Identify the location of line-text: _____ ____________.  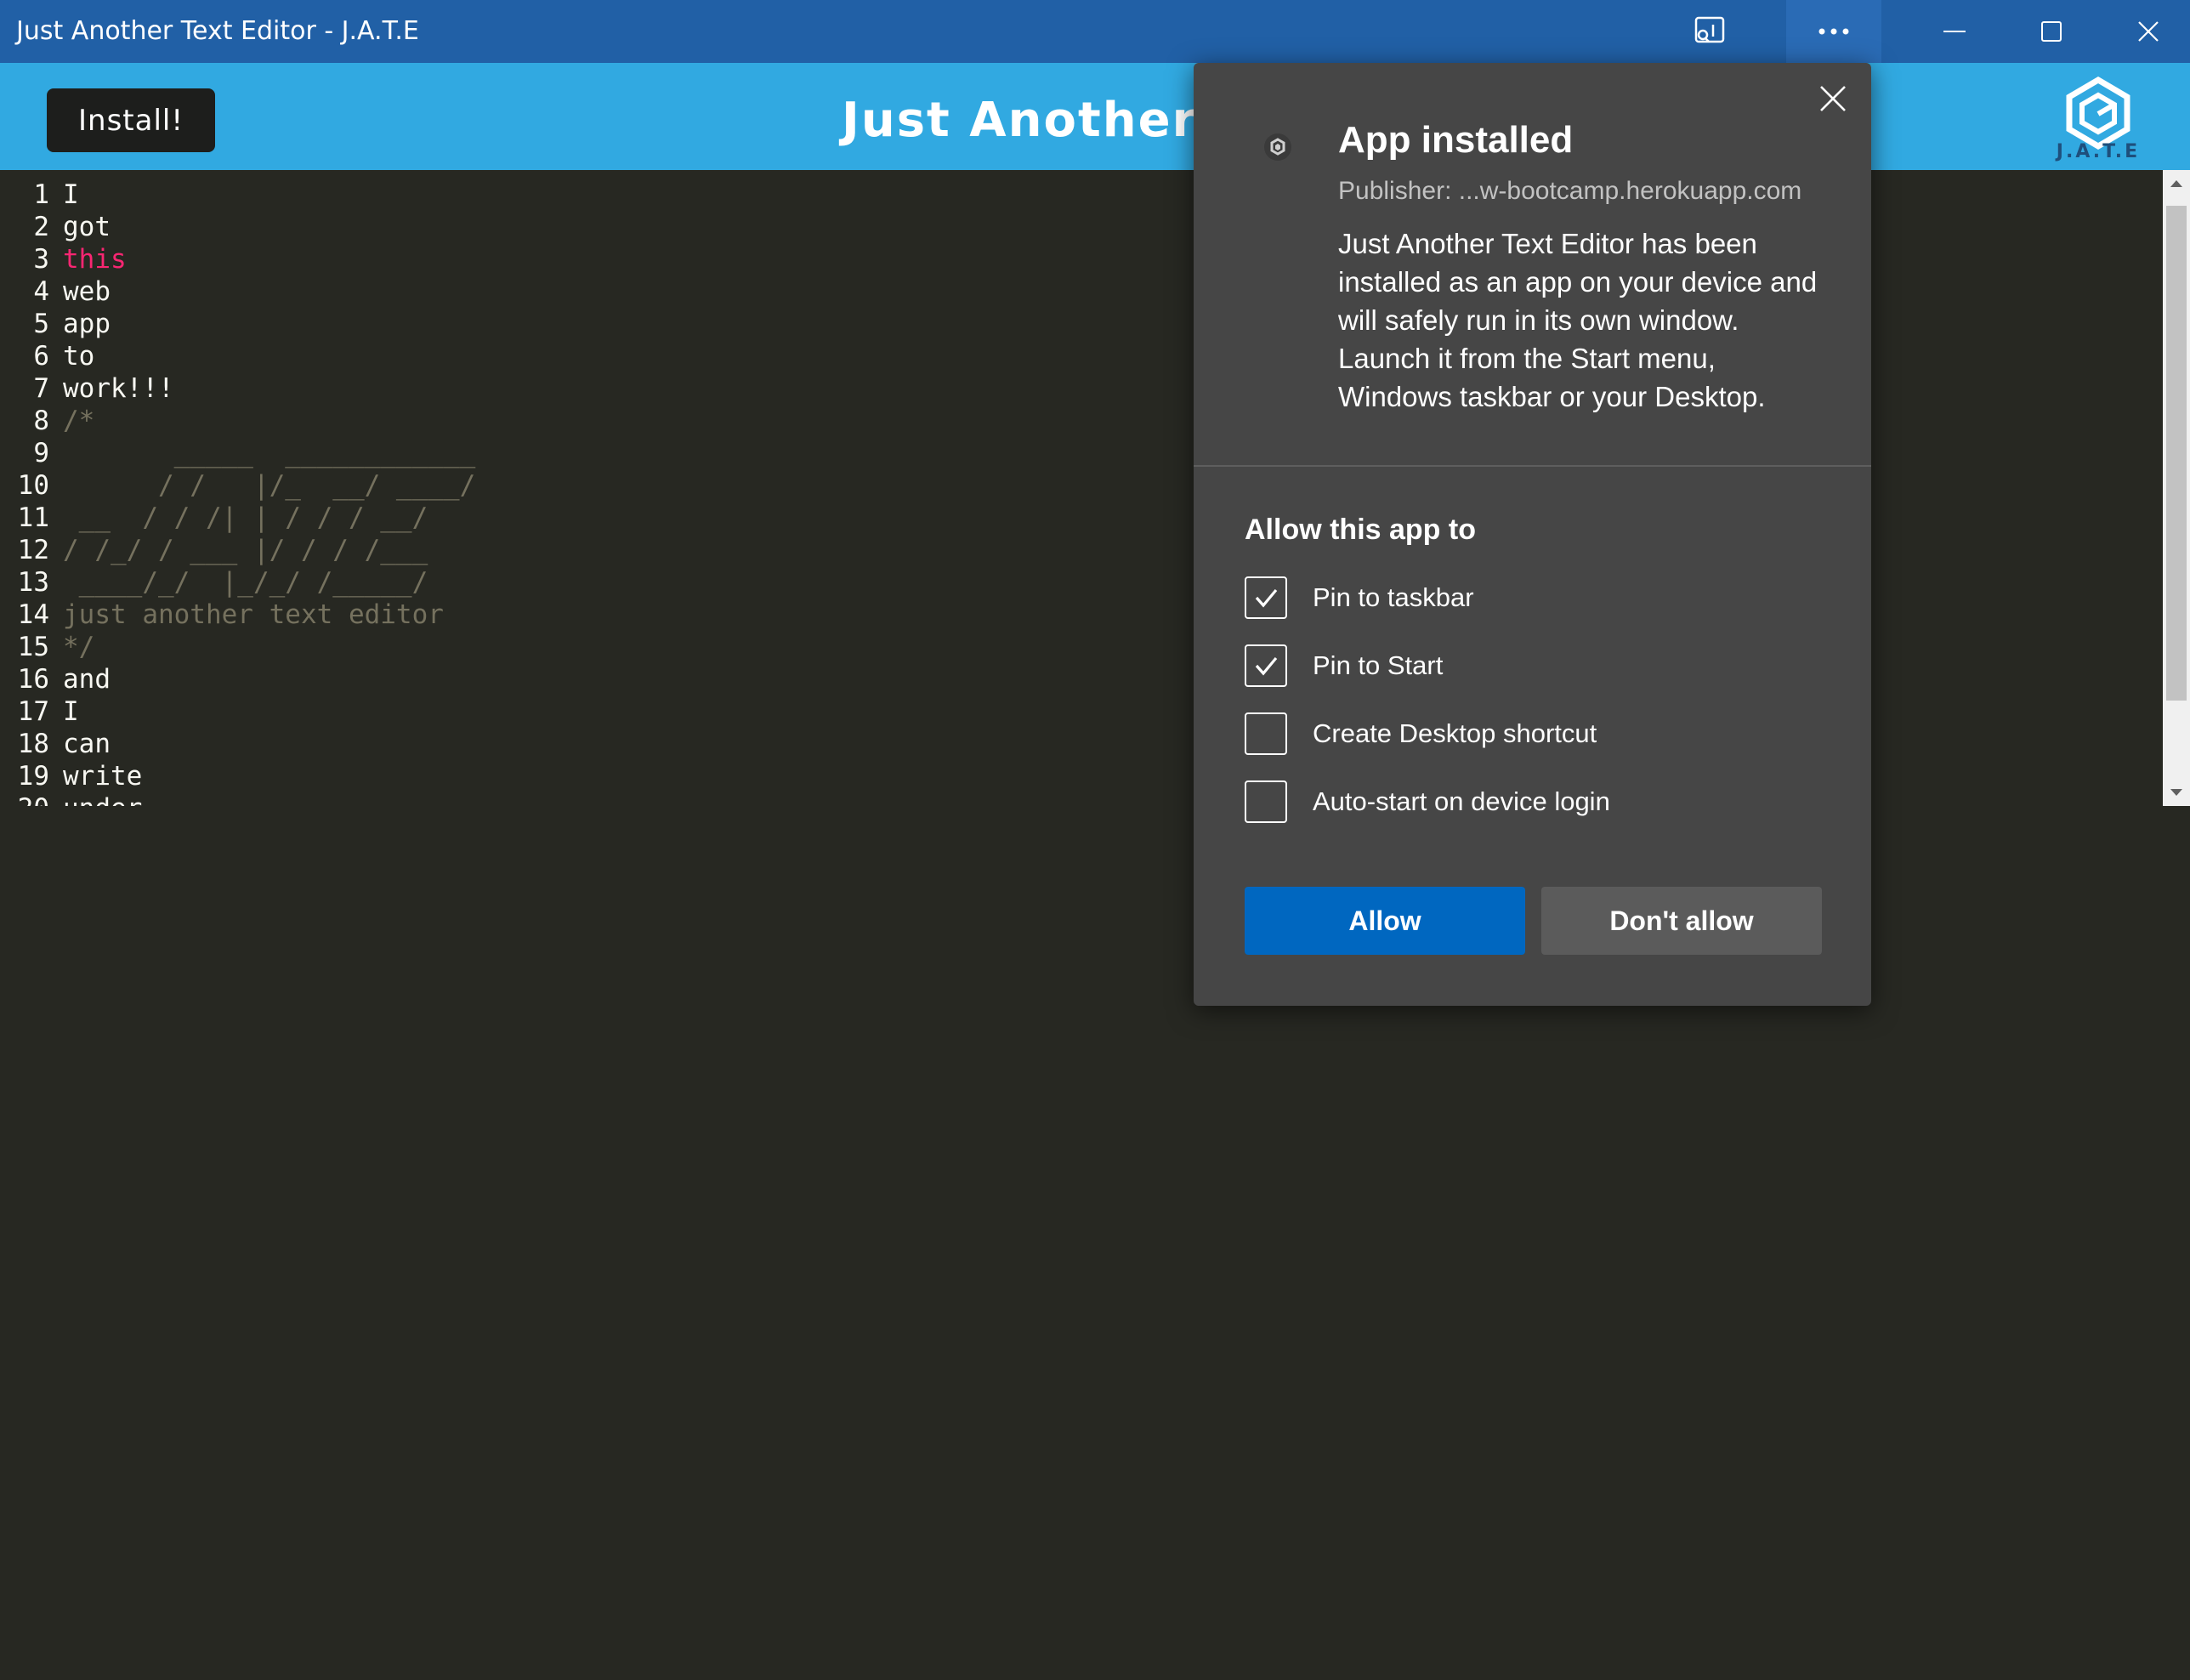
(269, 453).